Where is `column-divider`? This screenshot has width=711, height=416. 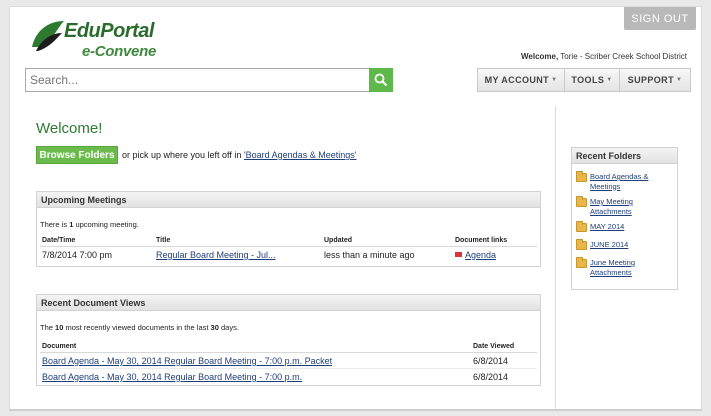
column-divider is located at coordinates (555, 258).